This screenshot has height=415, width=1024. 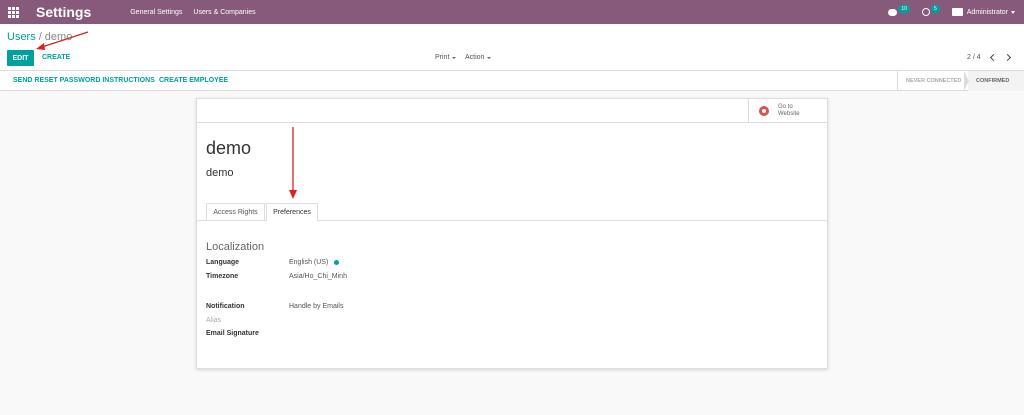 What do you see at coordinates (966, 81) in the screenshot?
I see `state-arrow-divider` at bounding box center [966, 81].